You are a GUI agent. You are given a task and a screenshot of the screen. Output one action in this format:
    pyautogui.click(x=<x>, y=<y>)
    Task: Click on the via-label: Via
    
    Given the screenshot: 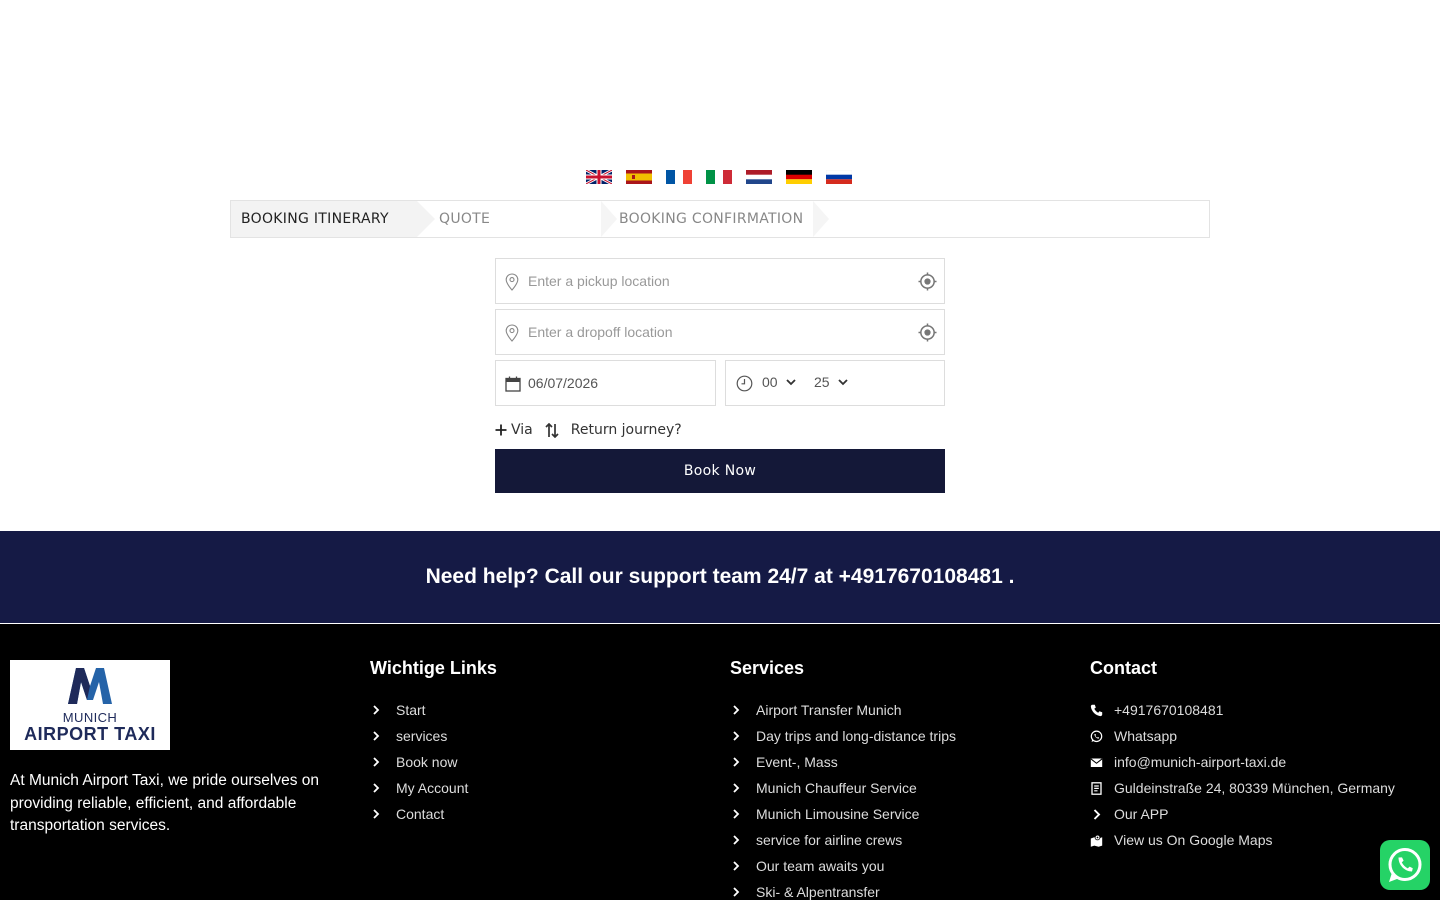 What is the action you would take?
    pyautogui.click(x=522, y=430)
    